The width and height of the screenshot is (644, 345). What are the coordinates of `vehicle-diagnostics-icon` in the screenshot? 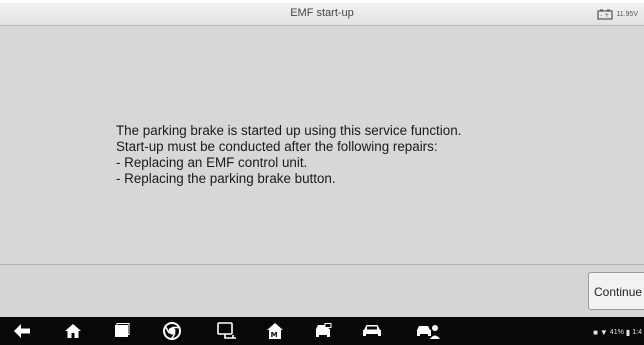 It's located at (323, 331).